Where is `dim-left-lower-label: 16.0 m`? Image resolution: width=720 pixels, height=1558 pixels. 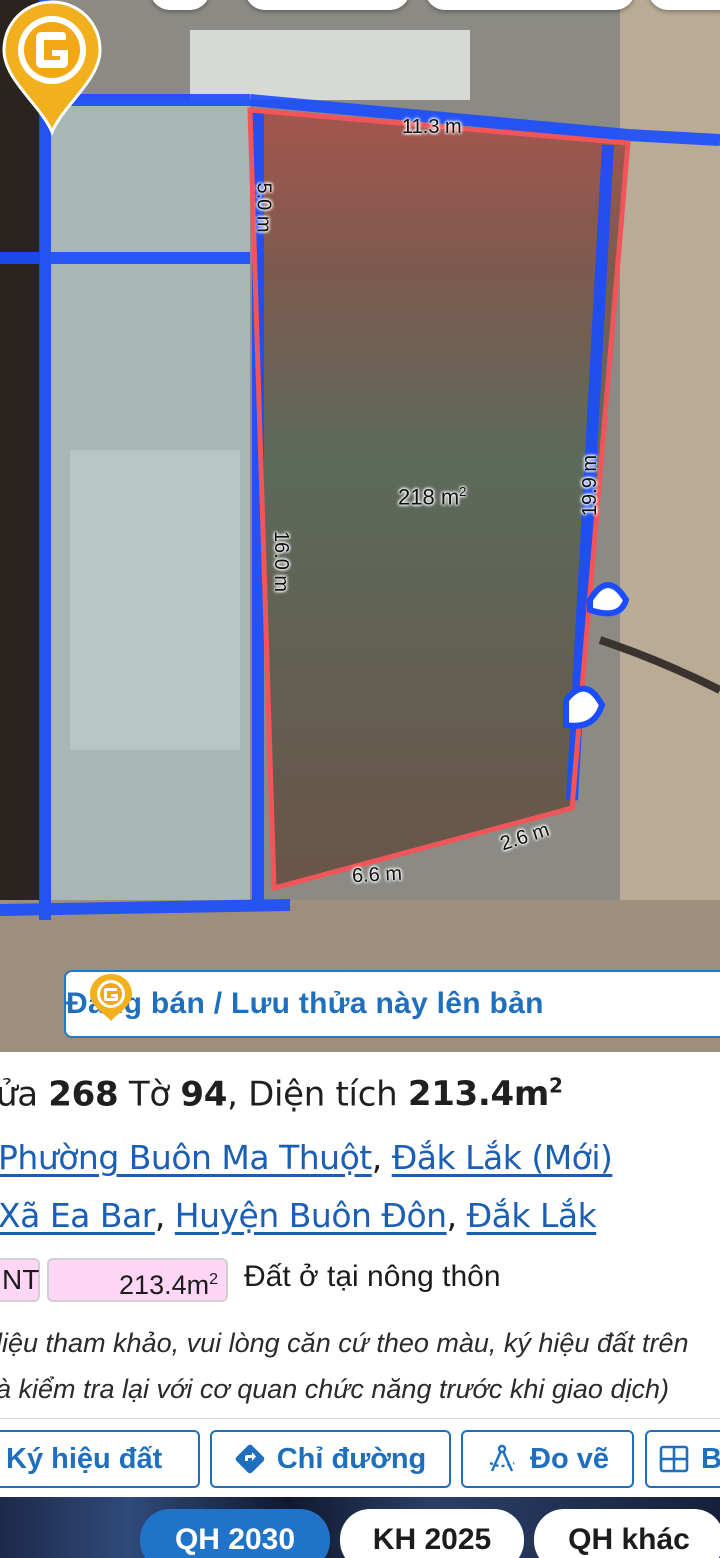 dim-left-lower-label: 16.0 m is located at coordinates (281, 561).